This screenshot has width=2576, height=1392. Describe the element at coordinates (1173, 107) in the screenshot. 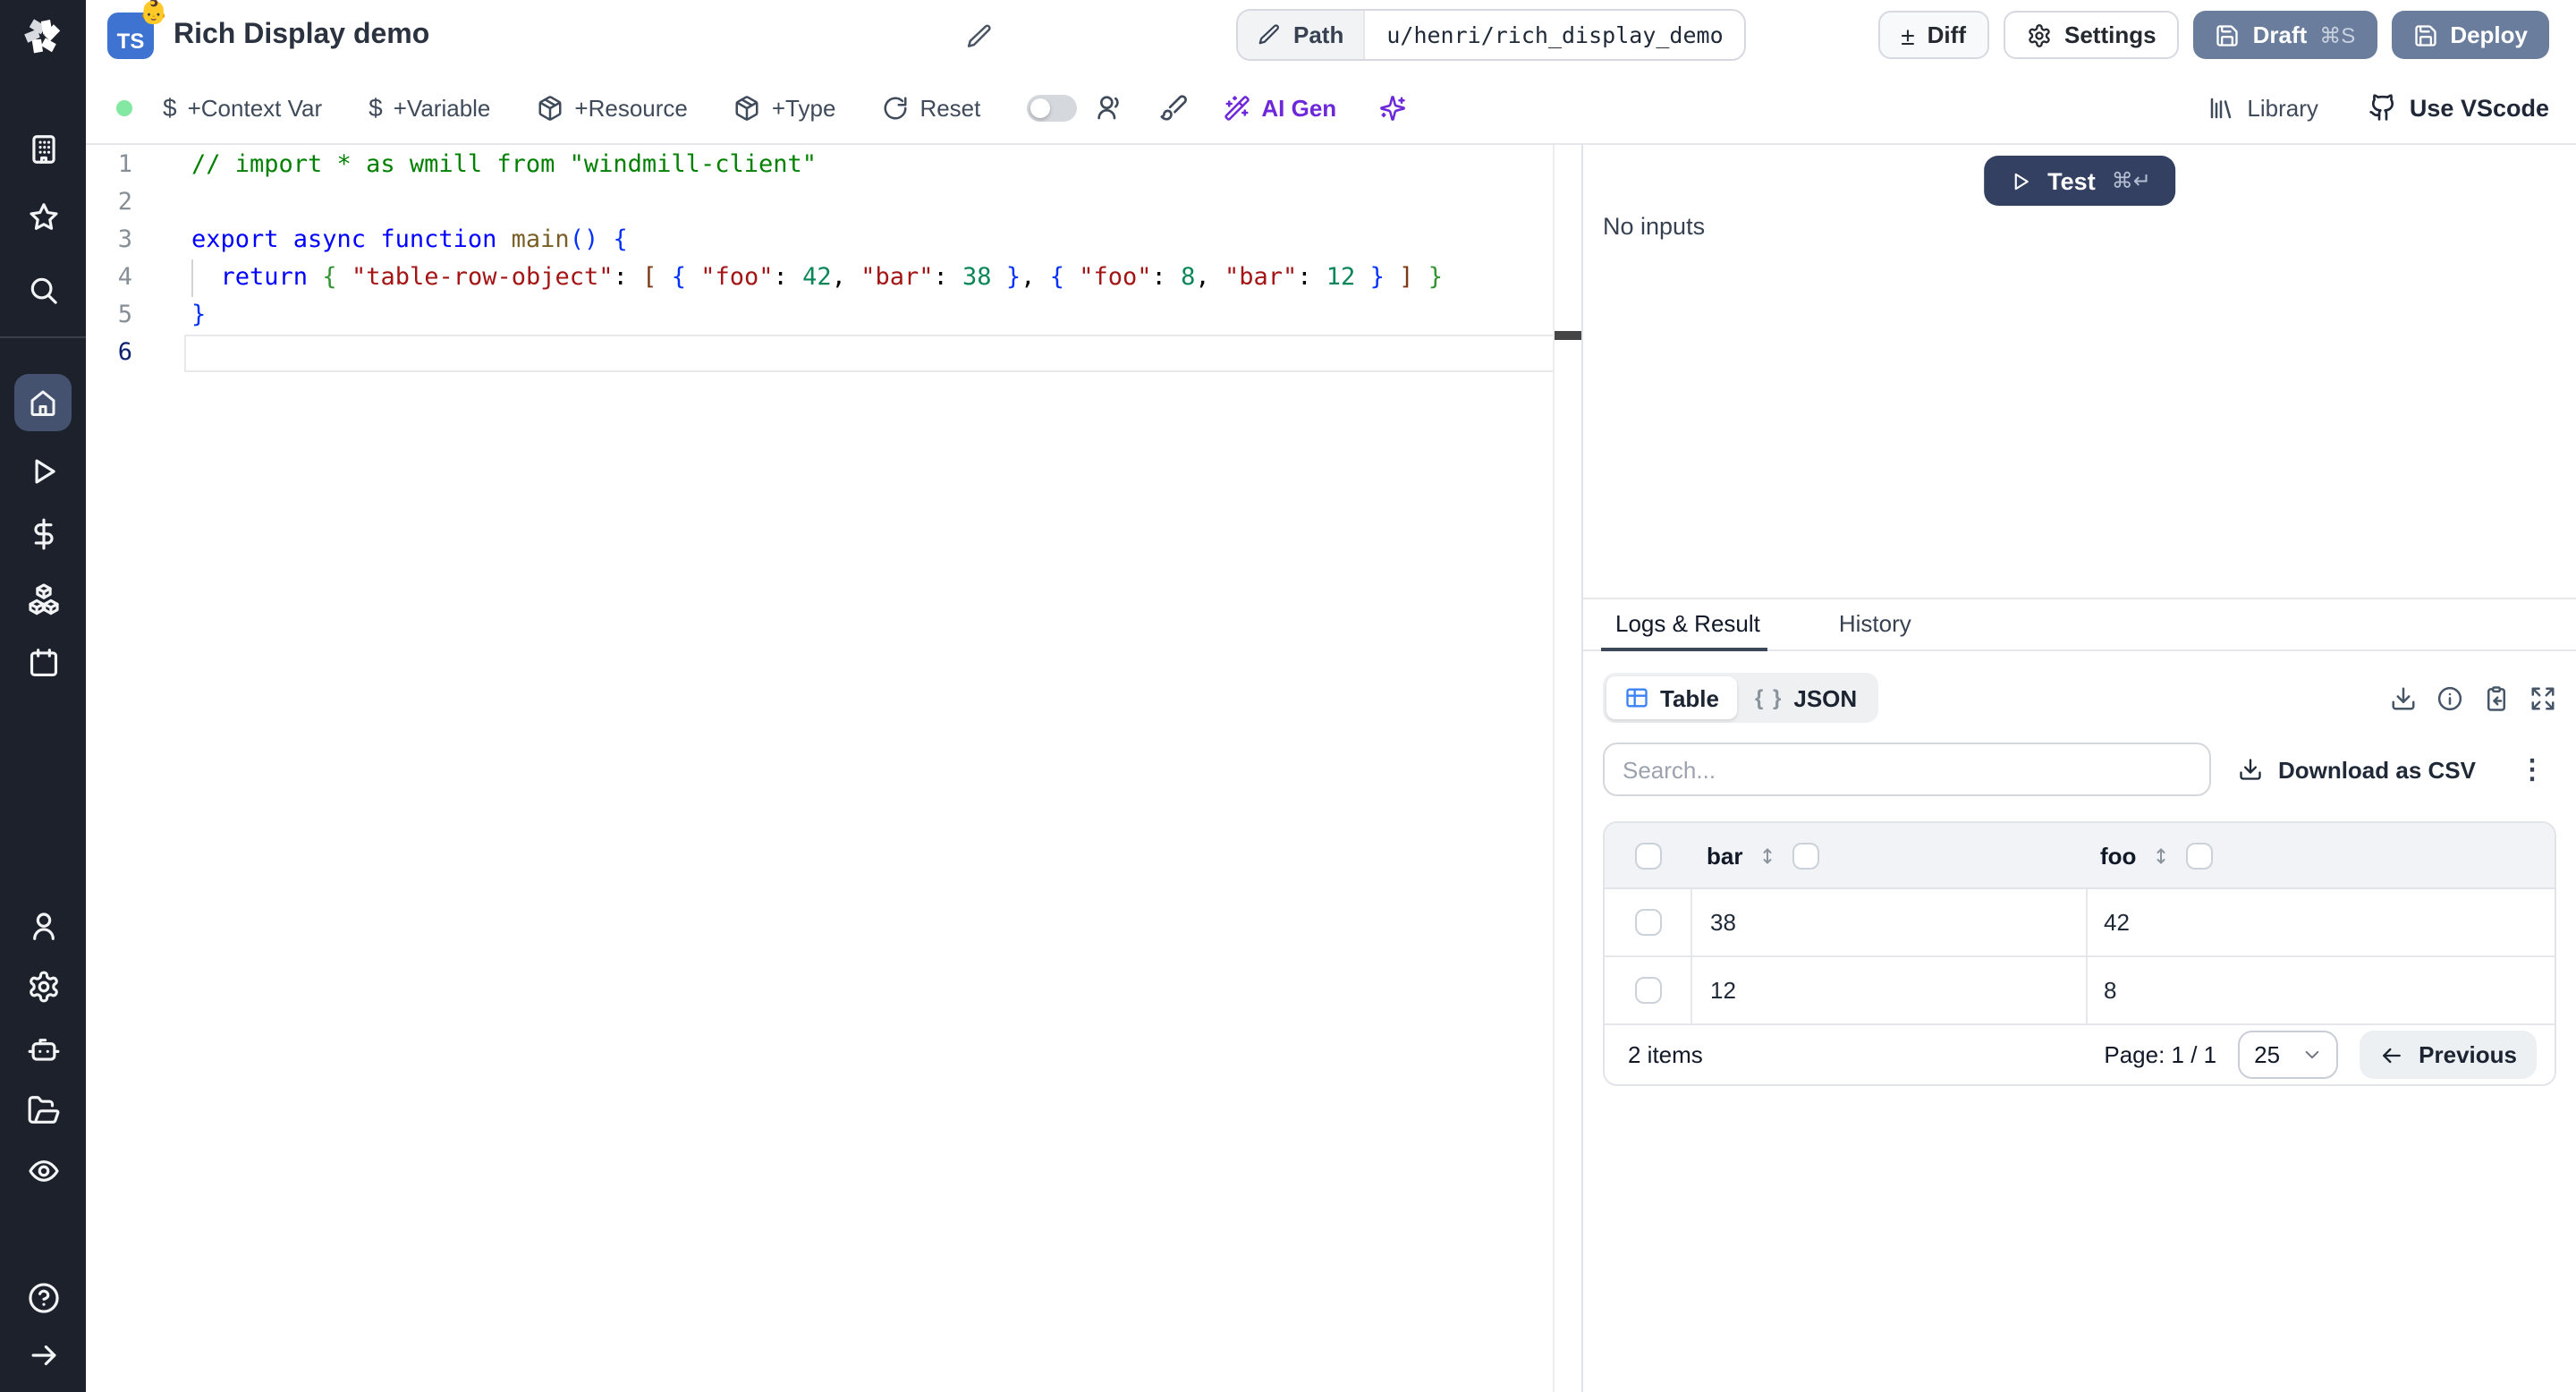

I see `format-button` at that location.